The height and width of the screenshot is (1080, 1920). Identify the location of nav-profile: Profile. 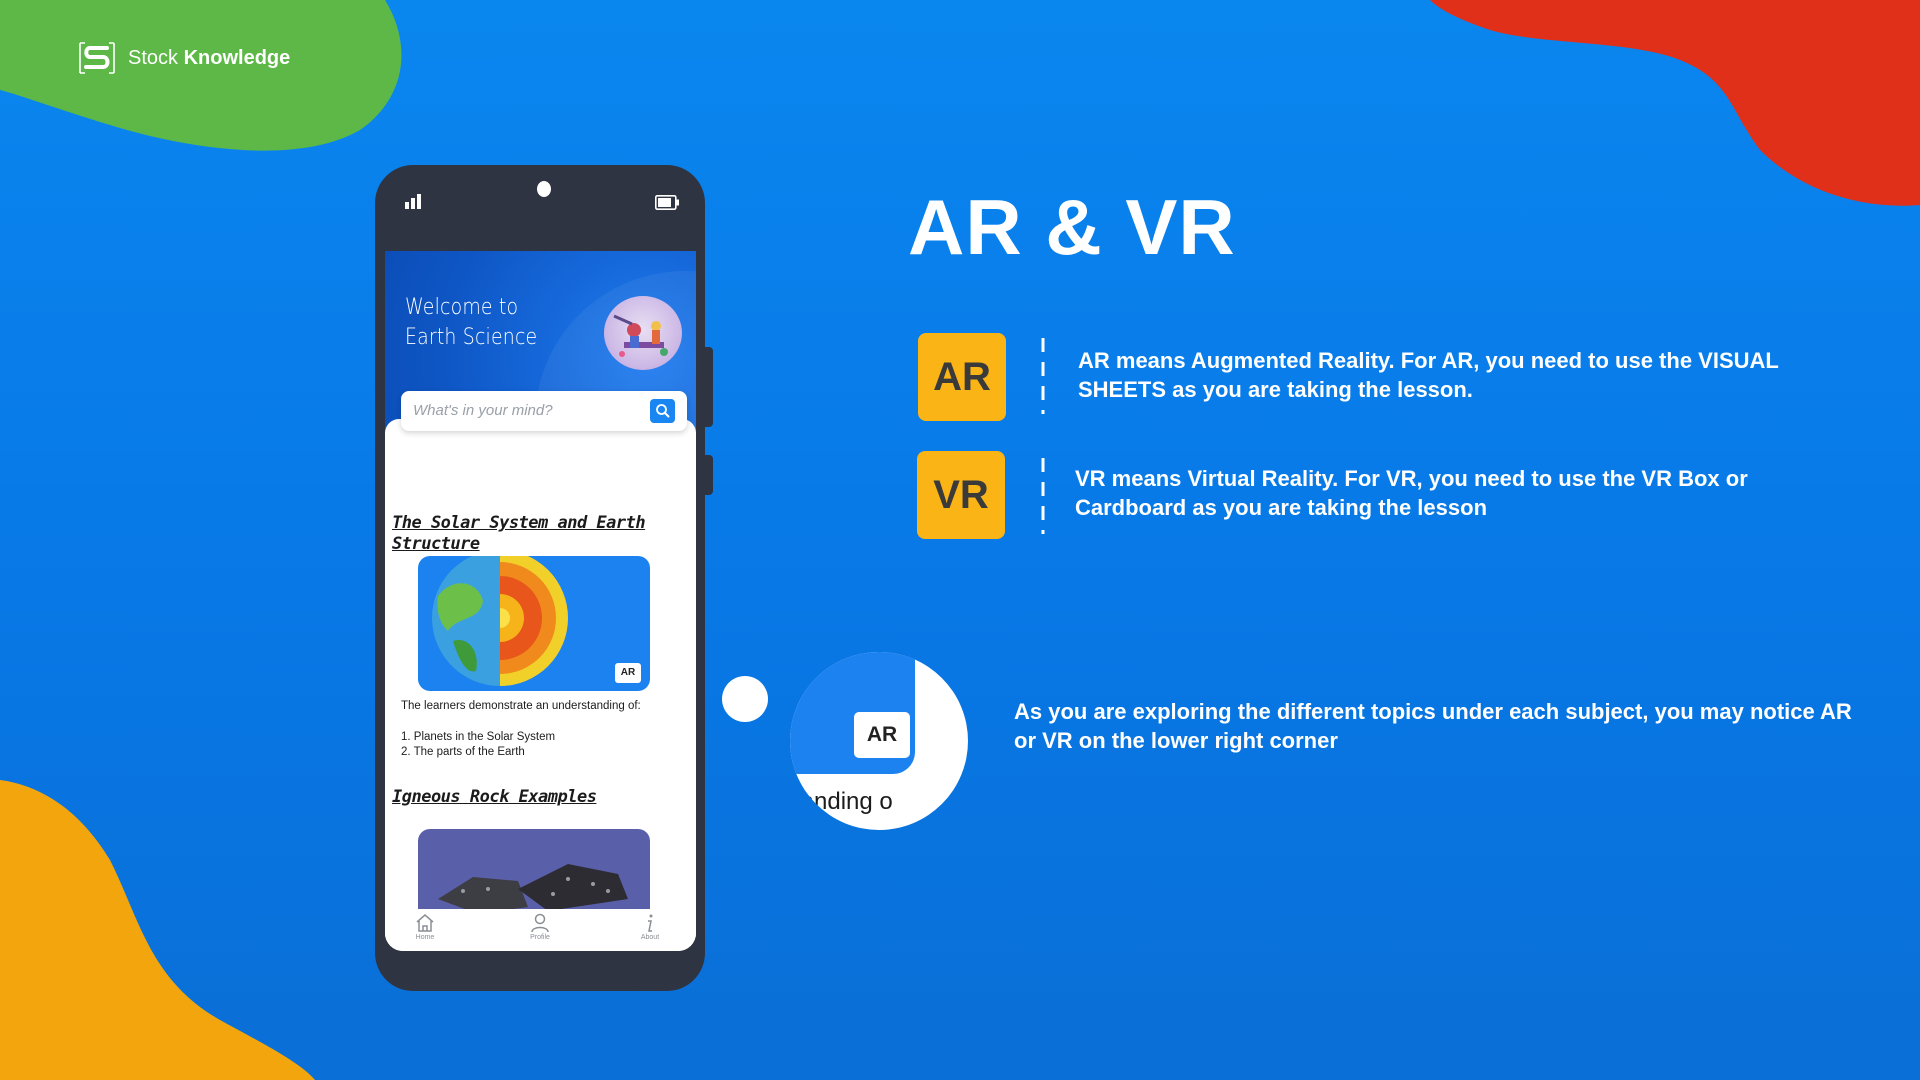
(540, 927).